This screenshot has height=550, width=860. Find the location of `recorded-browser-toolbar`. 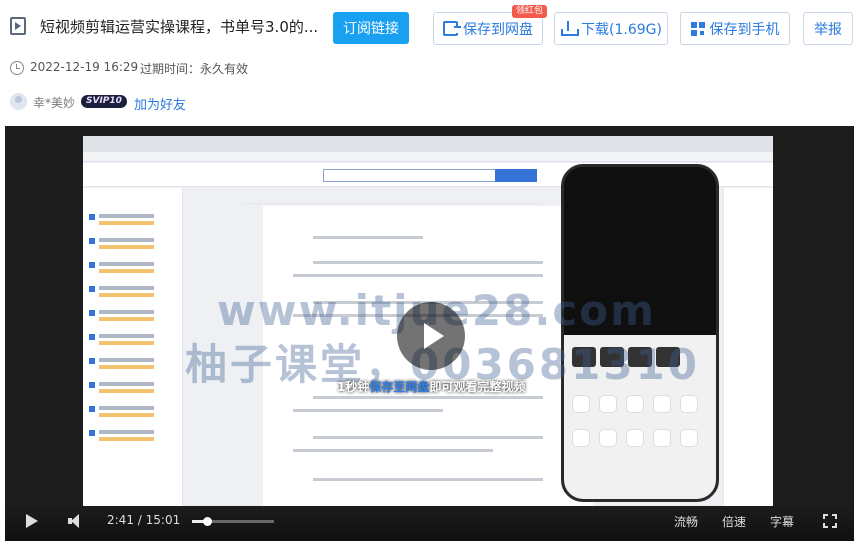

recorded-browser-toolbar is located at coordinates (428, 157).